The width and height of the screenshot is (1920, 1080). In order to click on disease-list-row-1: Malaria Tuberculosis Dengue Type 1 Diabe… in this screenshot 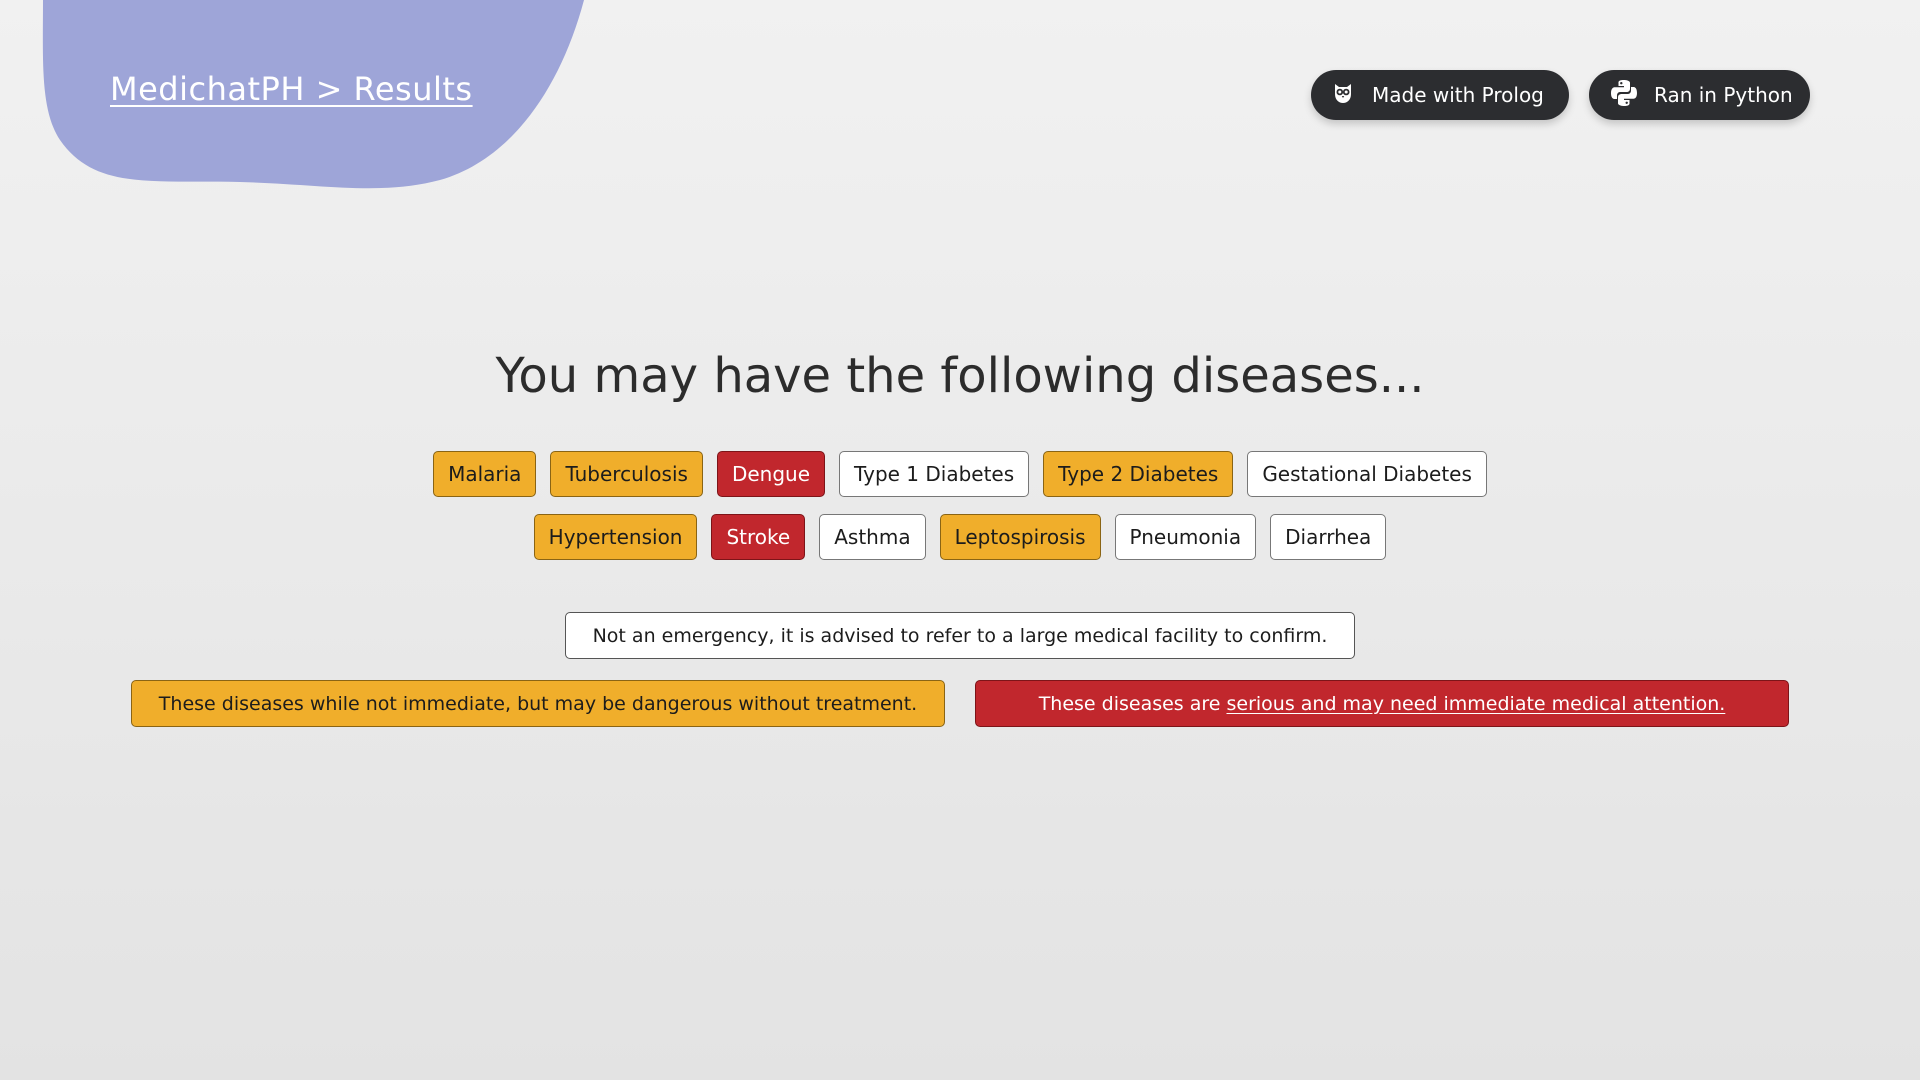, I will do `click(960, 474)`.